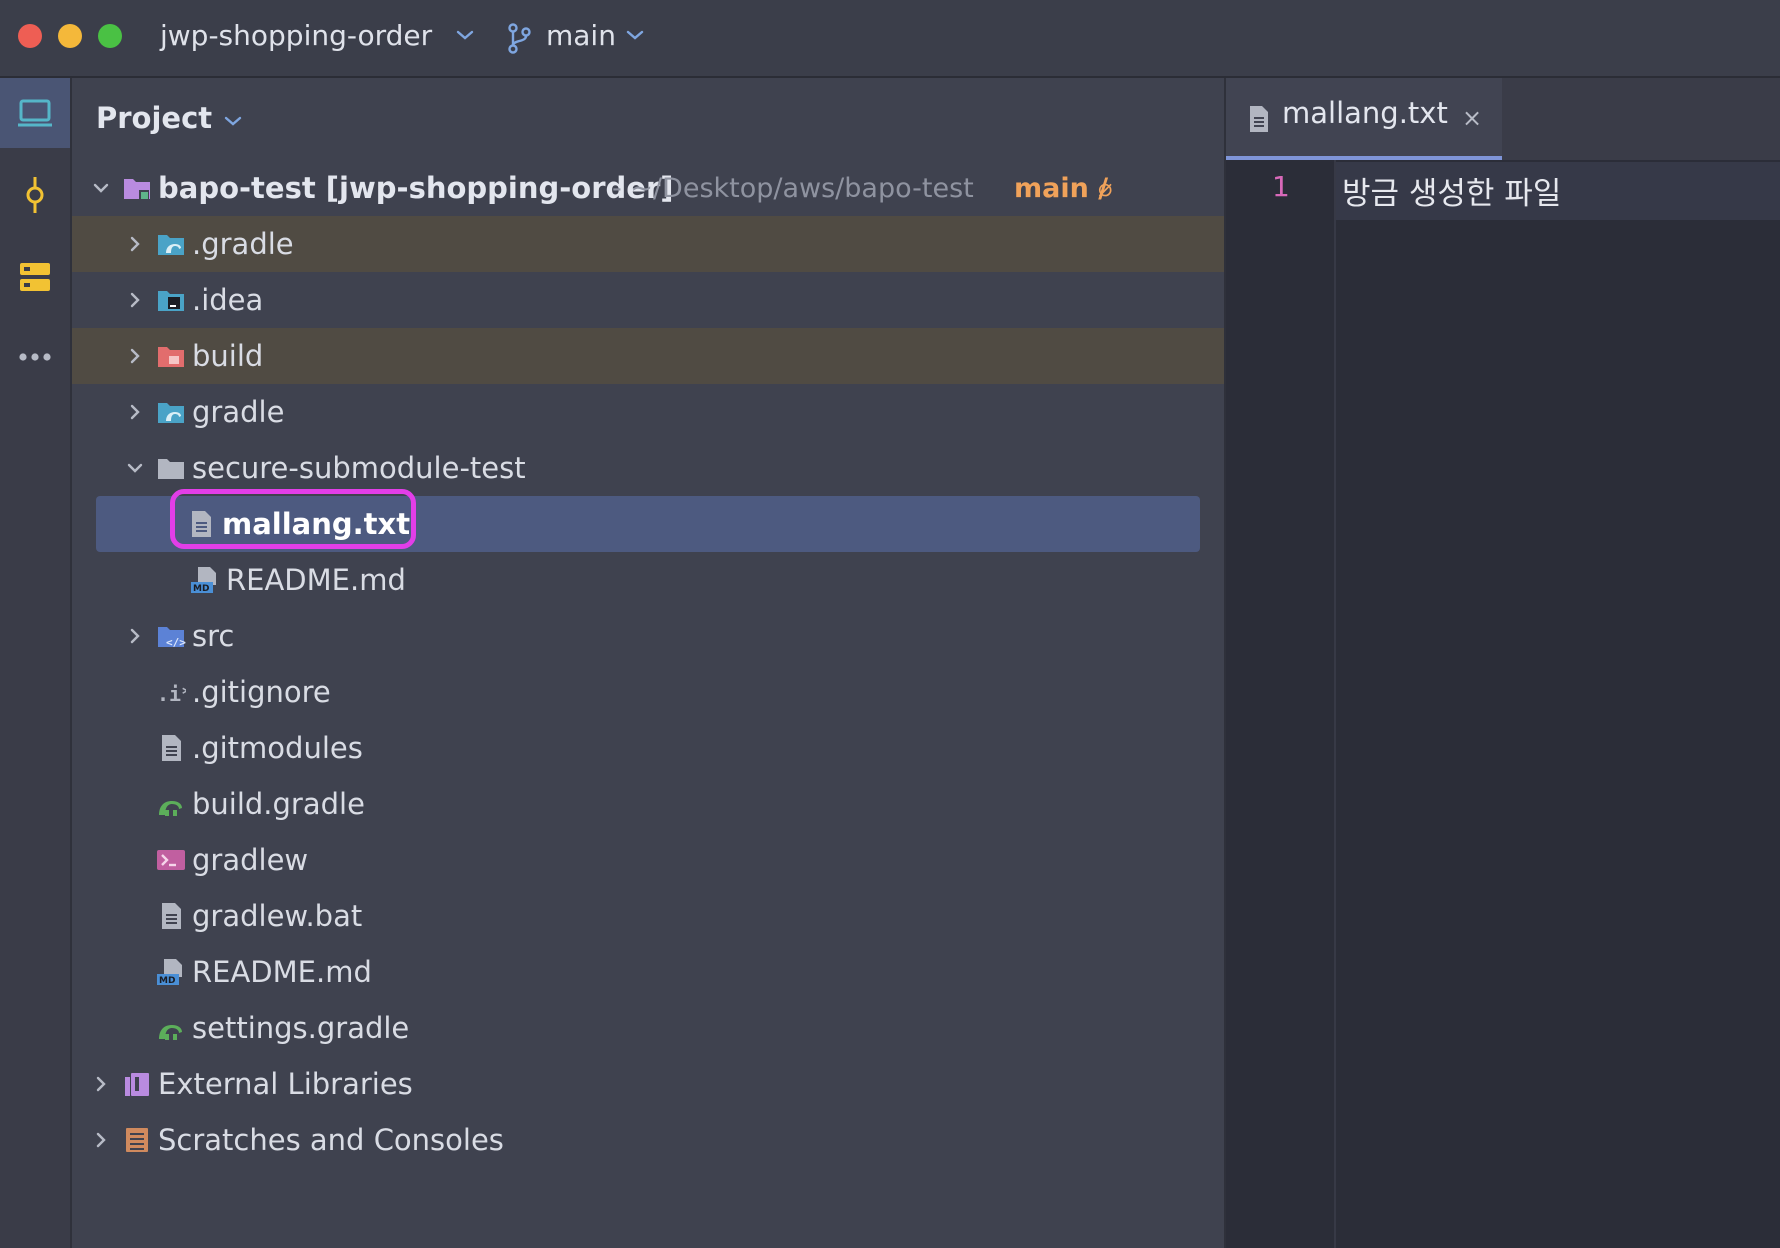 The image size is (1780, 1248). What do you see at coordinates (110, 36) in the screenshot?
I see `zoom-window-button` at bounding box center [110, 36].